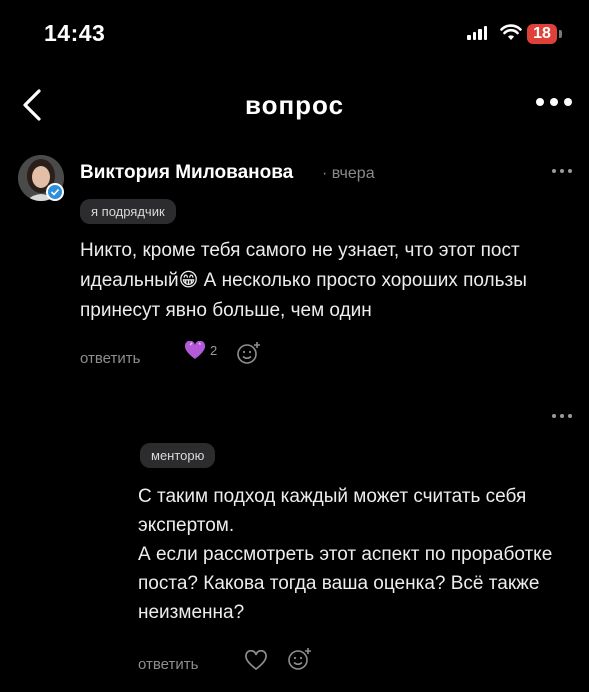 This screenshot has width=589, height=692. Describe the element at coordinates (128, 211) in the screenshot. I see `author-role-tag: я подрядчик` at that location.